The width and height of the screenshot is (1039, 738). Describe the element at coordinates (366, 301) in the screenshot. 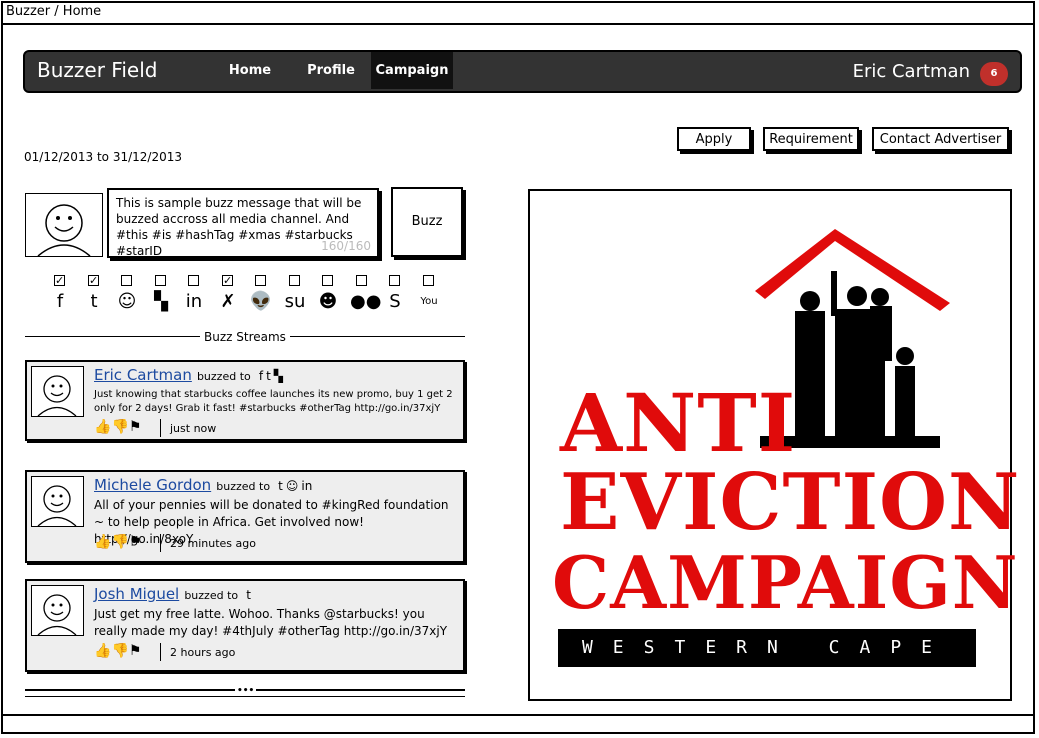

I see `flickr-icon: ●●` at that location.